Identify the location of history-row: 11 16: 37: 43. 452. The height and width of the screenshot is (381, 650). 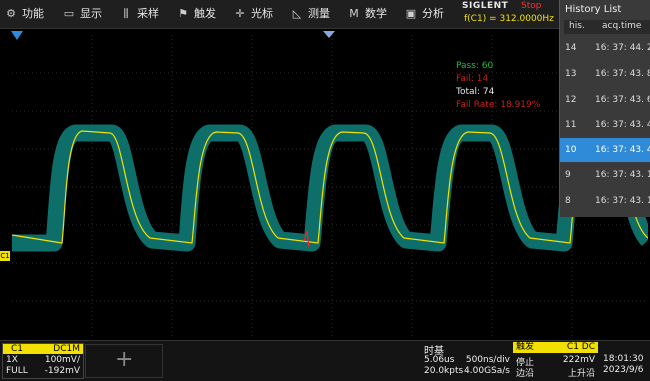
(605, 125).